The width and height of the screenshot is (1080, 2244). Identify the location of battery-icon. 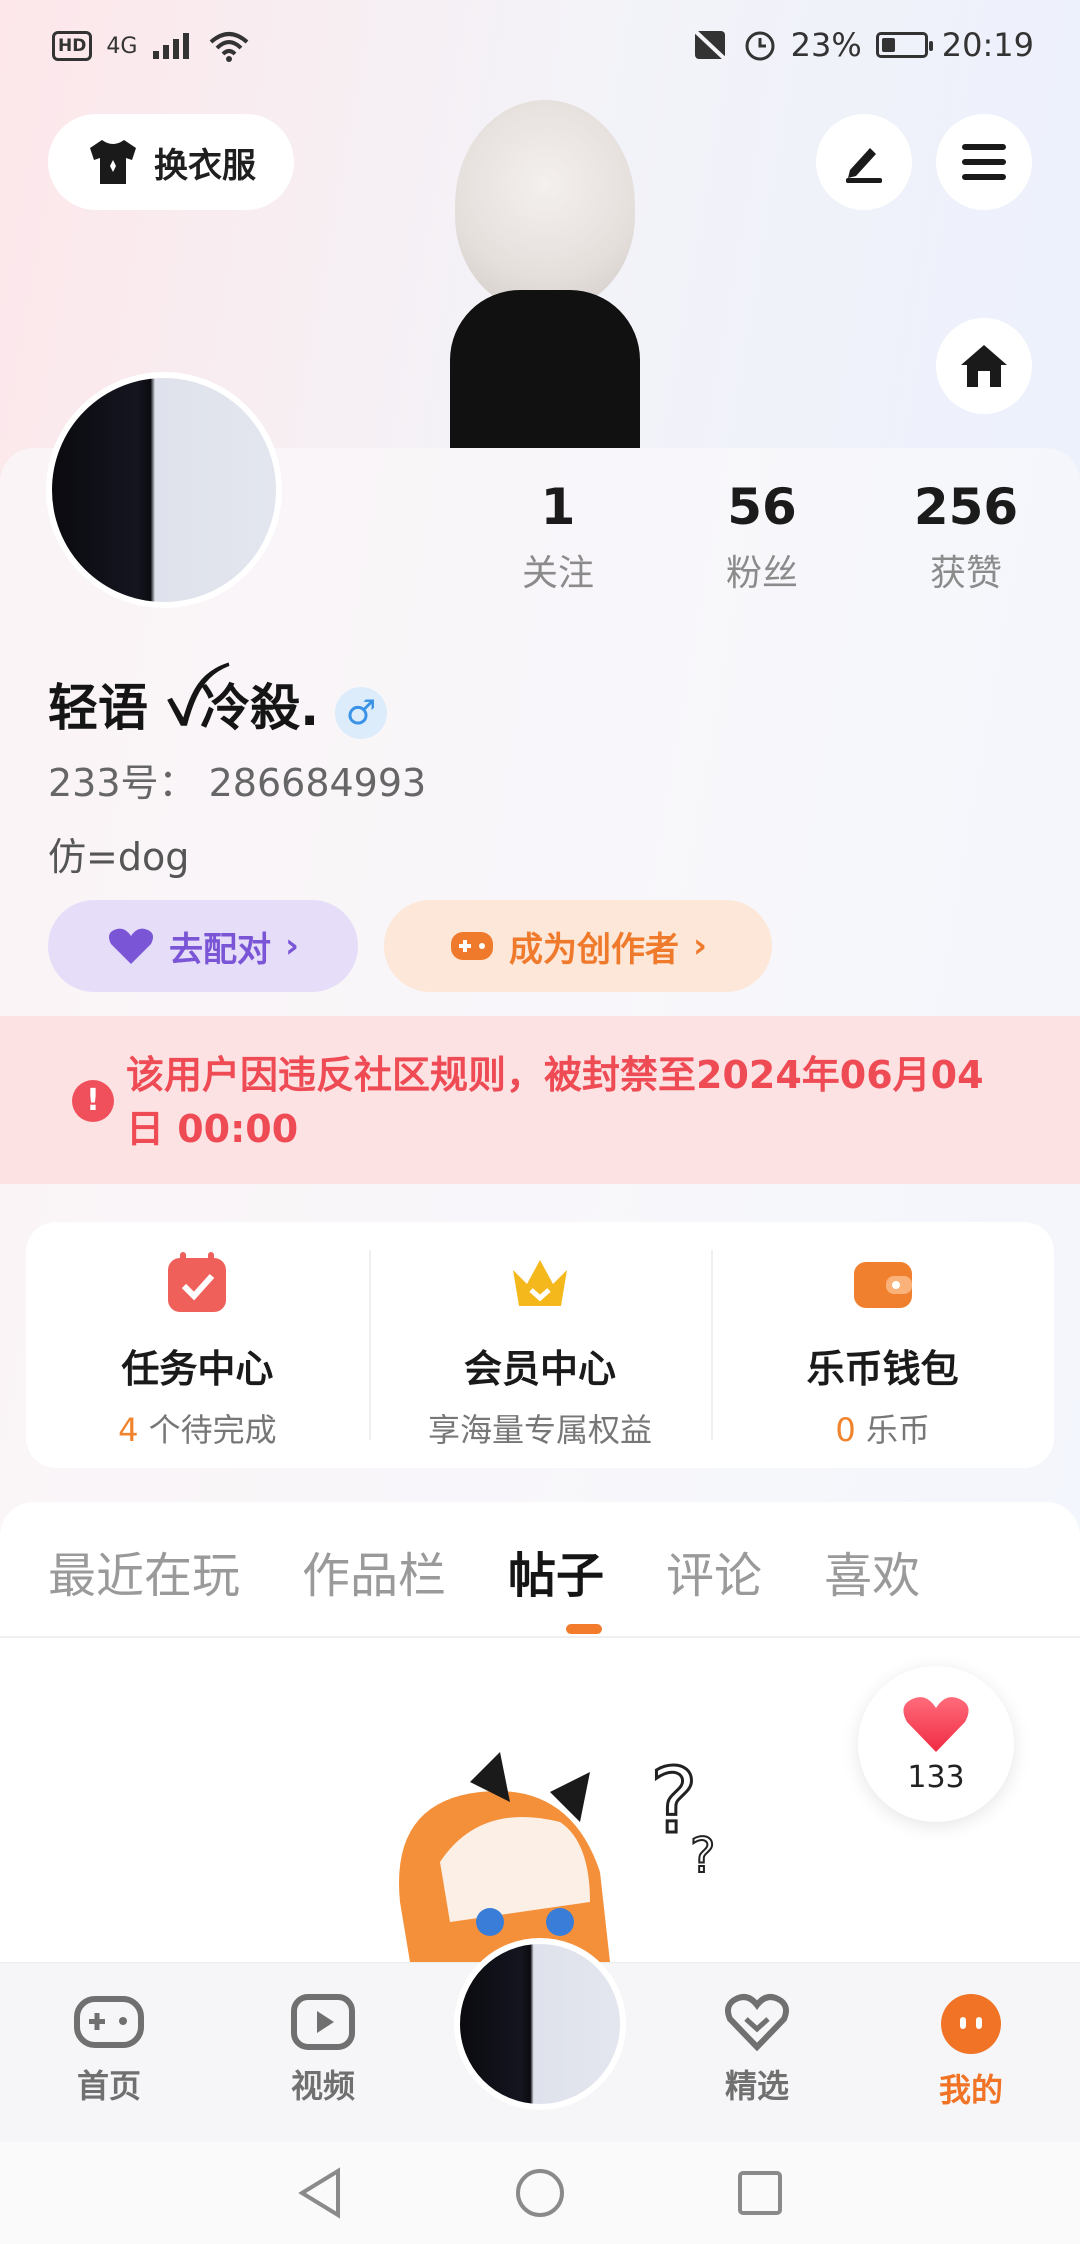
(904, 45).